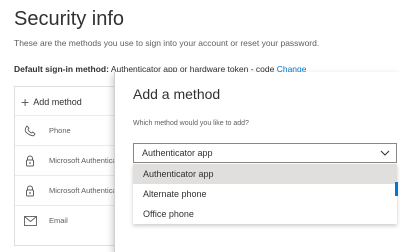 This screenshot has width=400, height=252. I want to click on dialog-question: Which method would you like to add?, so click(191, 123).